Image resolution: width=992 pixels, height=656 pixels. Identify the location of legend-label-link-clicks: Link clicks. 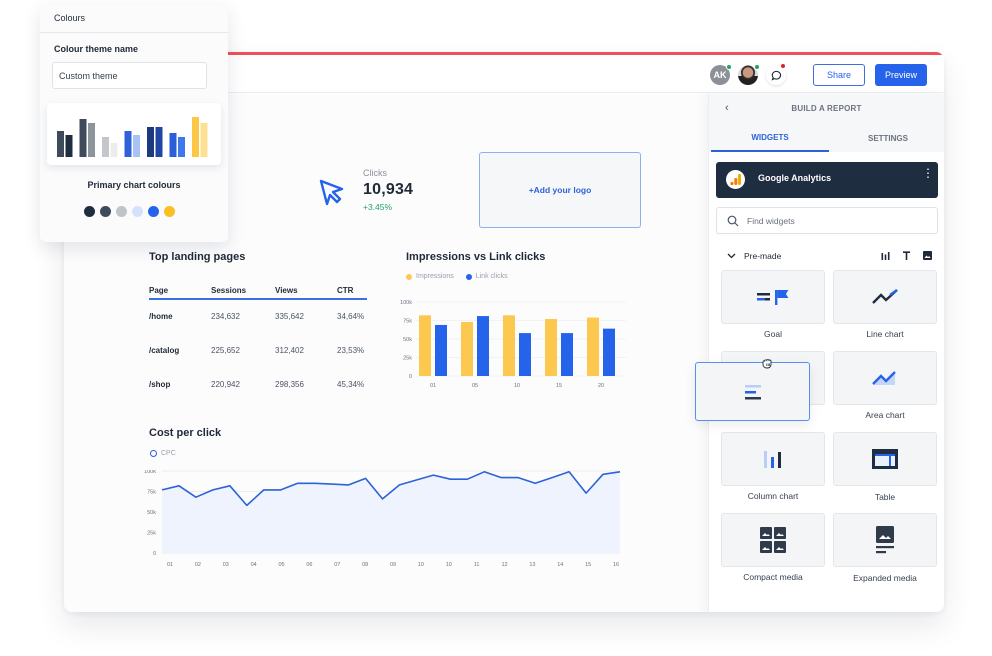
(491, 276).